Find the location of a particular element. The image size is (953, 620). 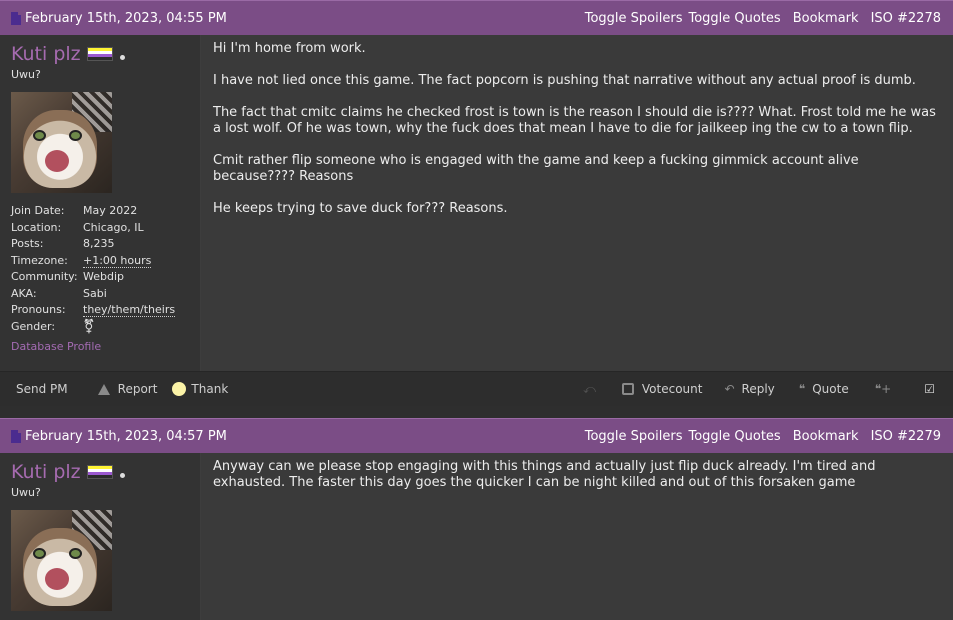

location-value: Chicago, IL is located at coordinates (113, 227).